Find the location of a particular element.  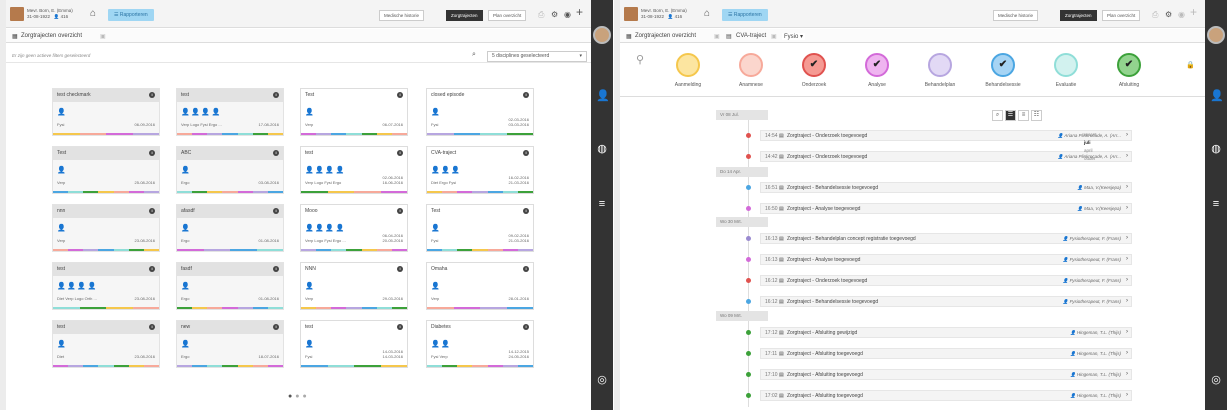

trajectory-card: test i 👤 Fysi 14-03-2016 14-03-2016 is located at coordinates (354, 344).